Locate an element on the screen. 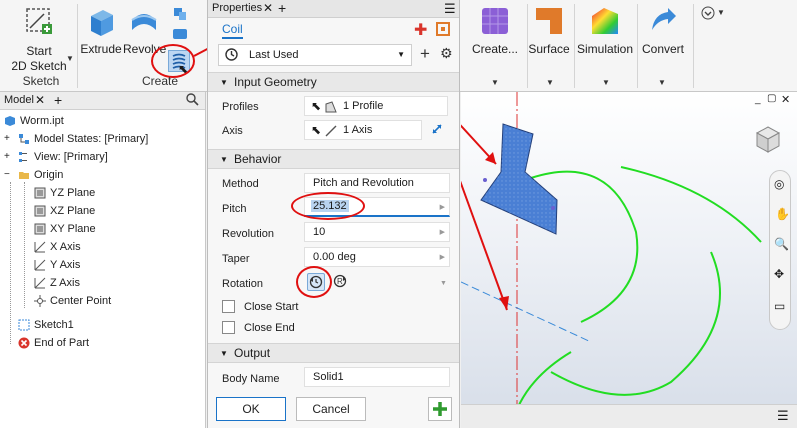 Image resolution: width=797 pixels, height=428 pixels. ok-button: OK is located at coordinates (251, 409).